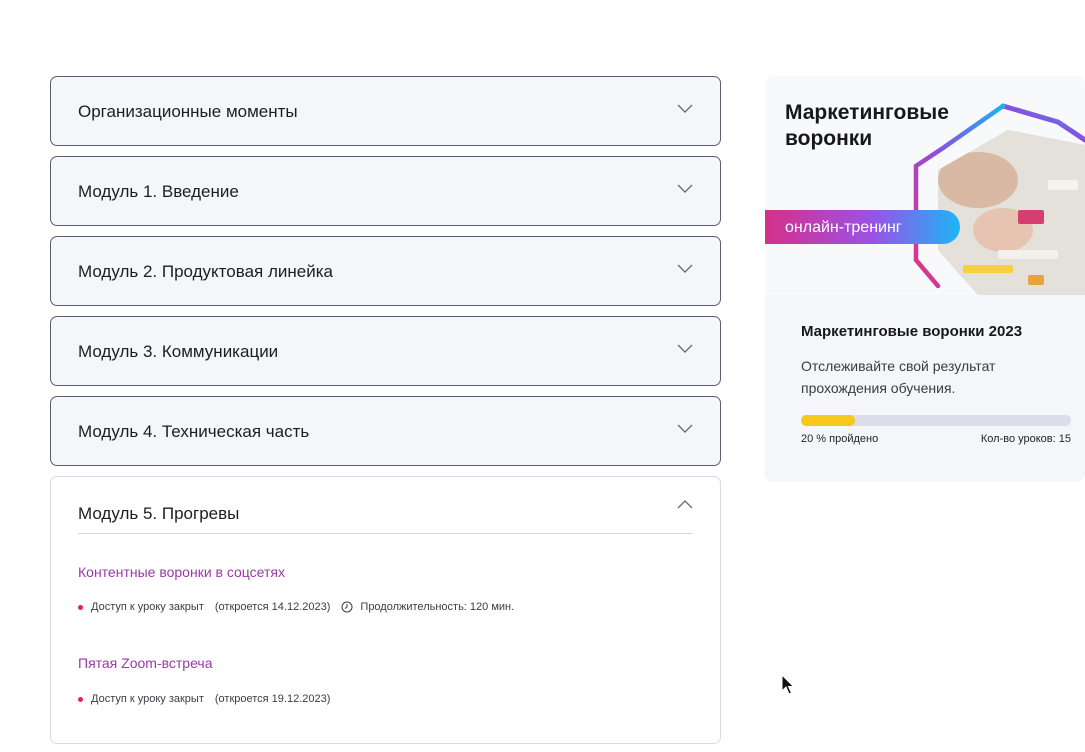 The width and height of the screenshot is (1085, 752). What do you see at coordinates (194, 431) in the screenshot?
I see `module-title: Модуль 4. Техническая часть` at bounding box center [194, 431].